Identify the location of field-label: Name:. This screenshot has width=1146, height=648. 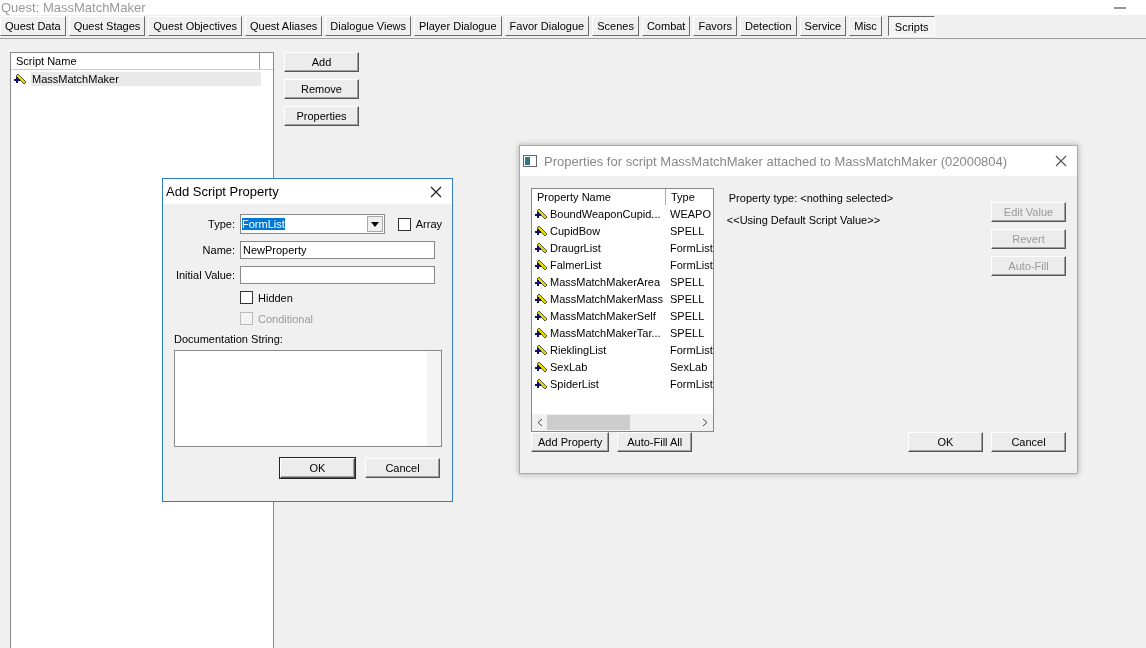
(218, 250).